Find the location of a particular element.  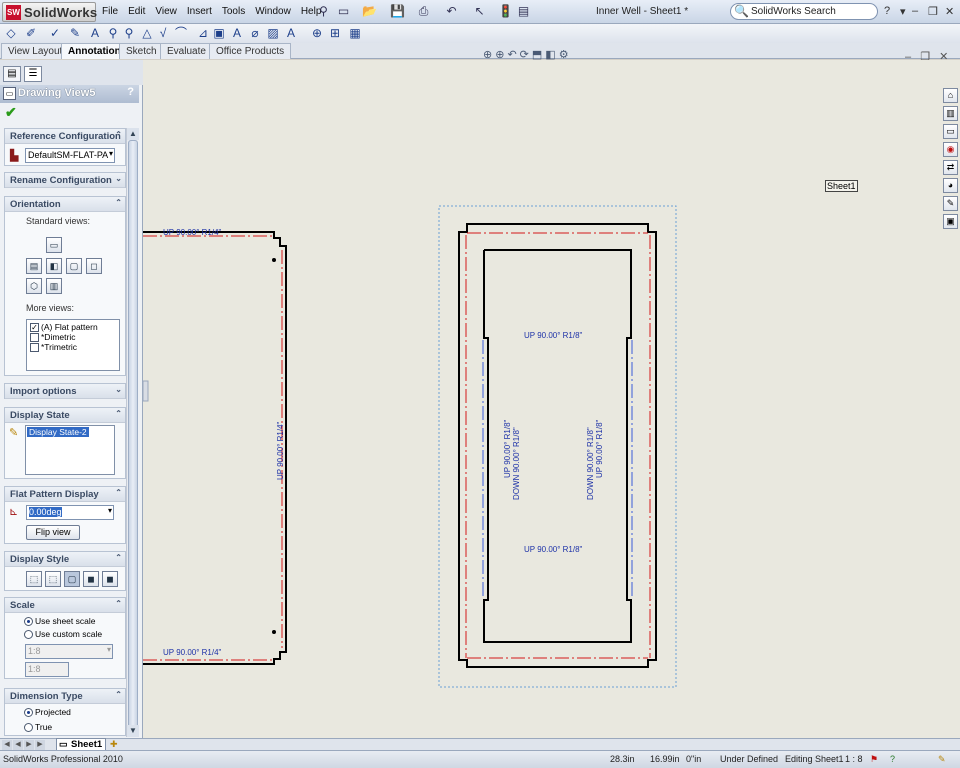

tools-status-icon: ✎ is located at coordinates (942, 759).